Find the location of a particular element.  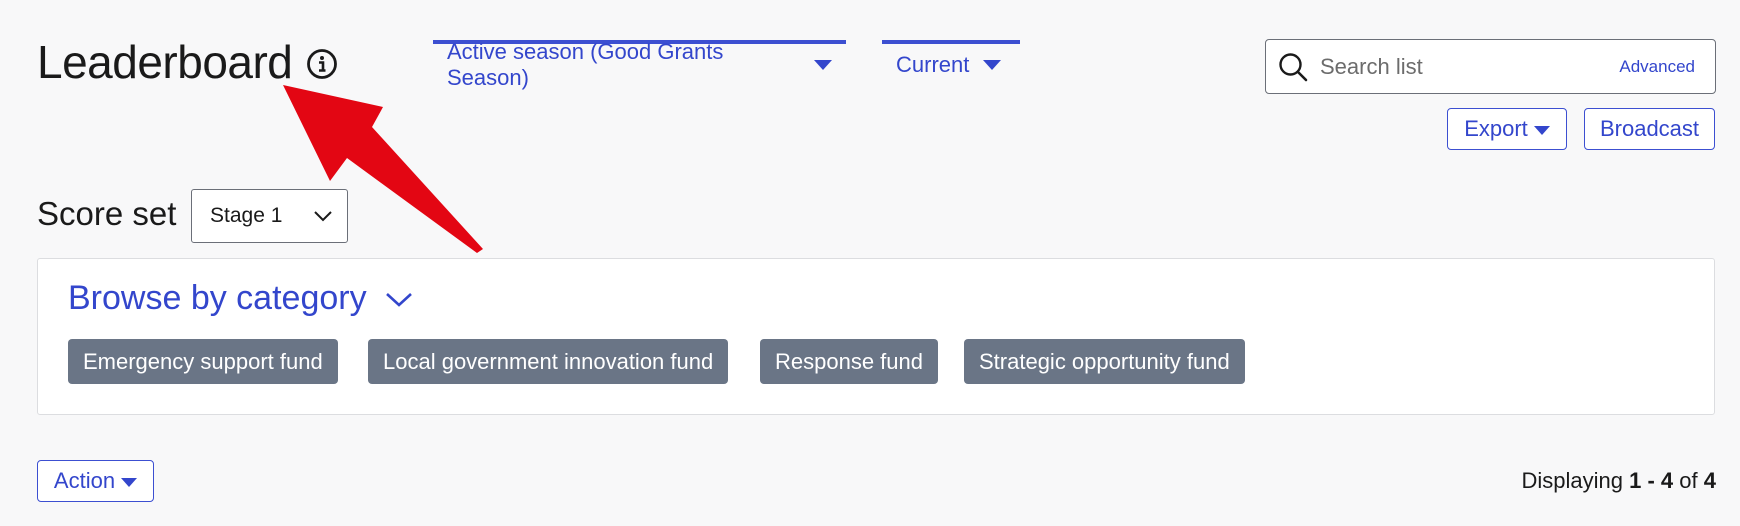

info-circle-icon is located at coordinates (322, 64).